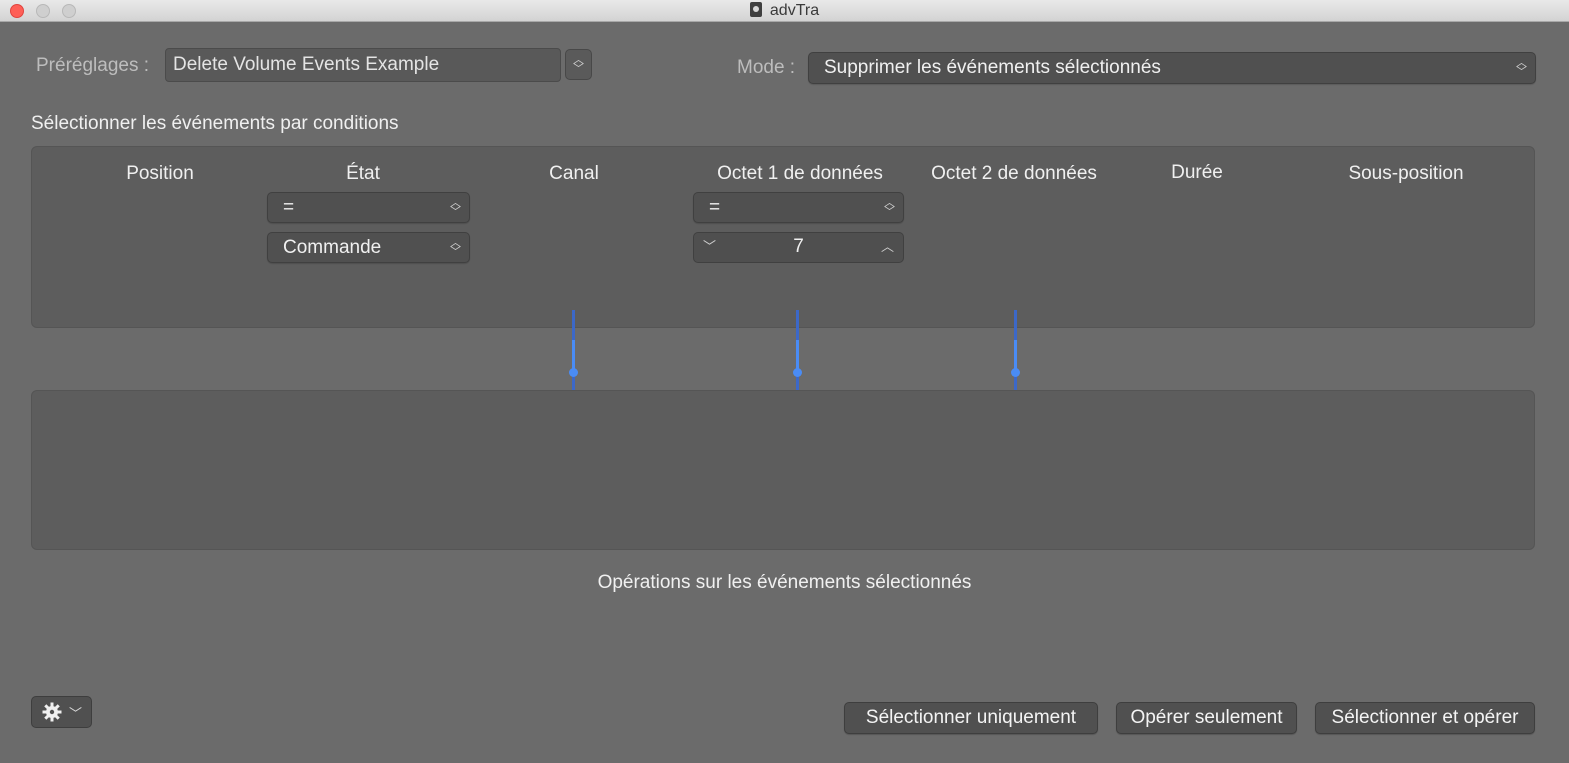 Image resolution: width=1569 pixels, height=763 pixels. What do you see at coordinates (1172, 68) in the screenshot?
I see `mode-popup: Supprimer les événements sélectionnés ︿ ﹀` at bounding box center [1172, 68].